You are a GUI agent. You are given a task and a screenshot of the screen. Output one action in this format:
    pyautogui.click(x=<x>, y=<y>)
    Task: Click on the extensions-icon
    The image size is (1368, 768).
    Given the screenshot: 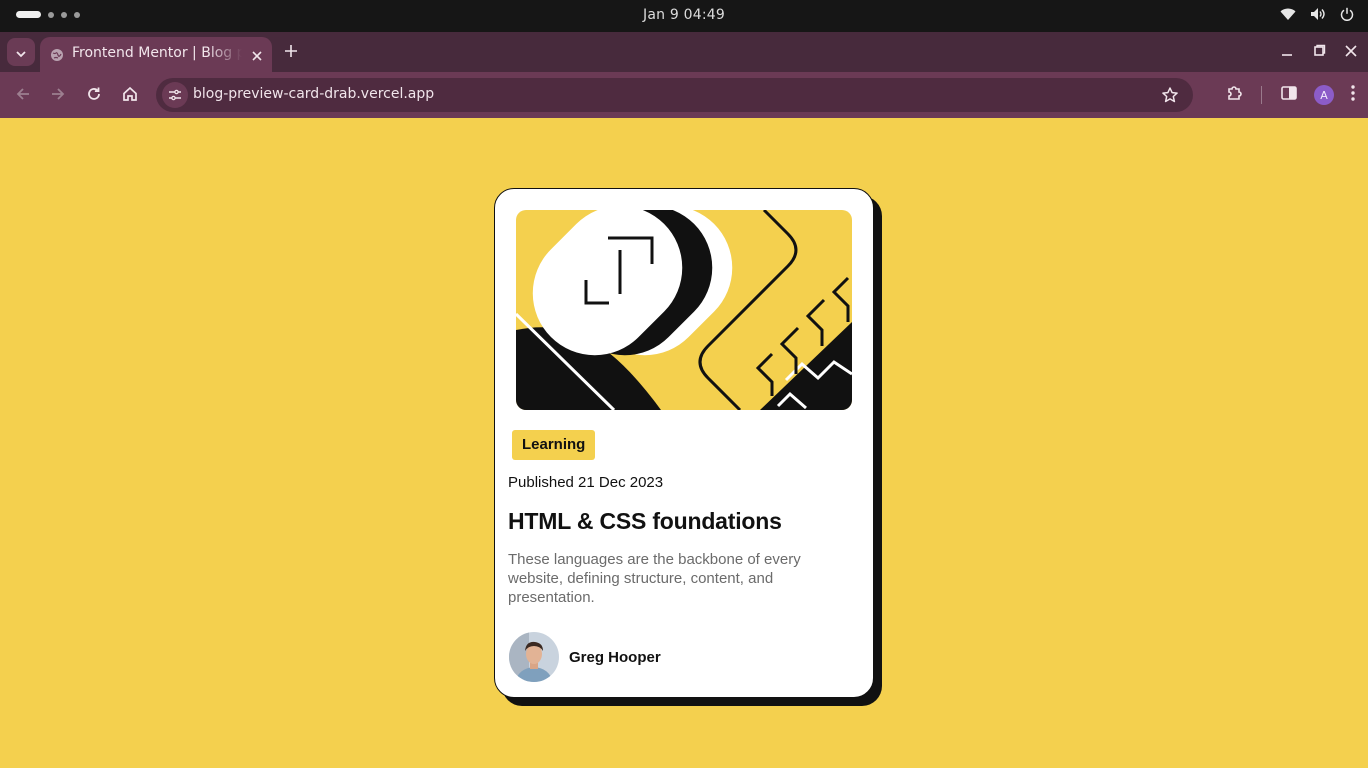 What is the action you would take?
    pyautogui.click(x=1235, y=95)
    